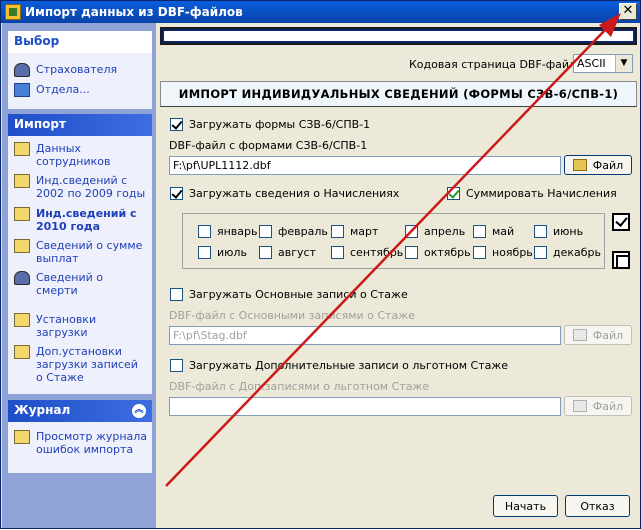 Image resolution: width=641 pixels, height=530 pixels. I want to click on month-checkbox-jul: июль, so click(222, 252).